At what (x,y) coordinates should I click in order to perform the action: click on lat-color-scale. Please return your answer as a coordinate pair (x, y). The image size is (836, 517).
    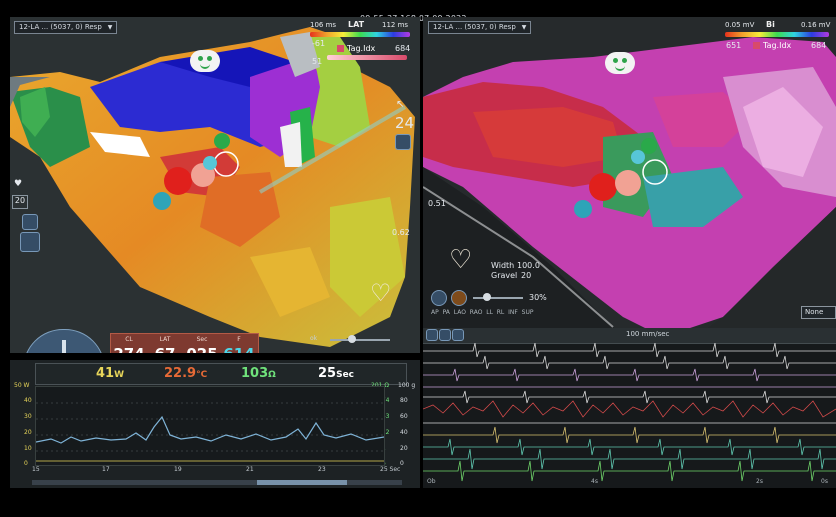
    Looking at the image, I should click on (360, 34).